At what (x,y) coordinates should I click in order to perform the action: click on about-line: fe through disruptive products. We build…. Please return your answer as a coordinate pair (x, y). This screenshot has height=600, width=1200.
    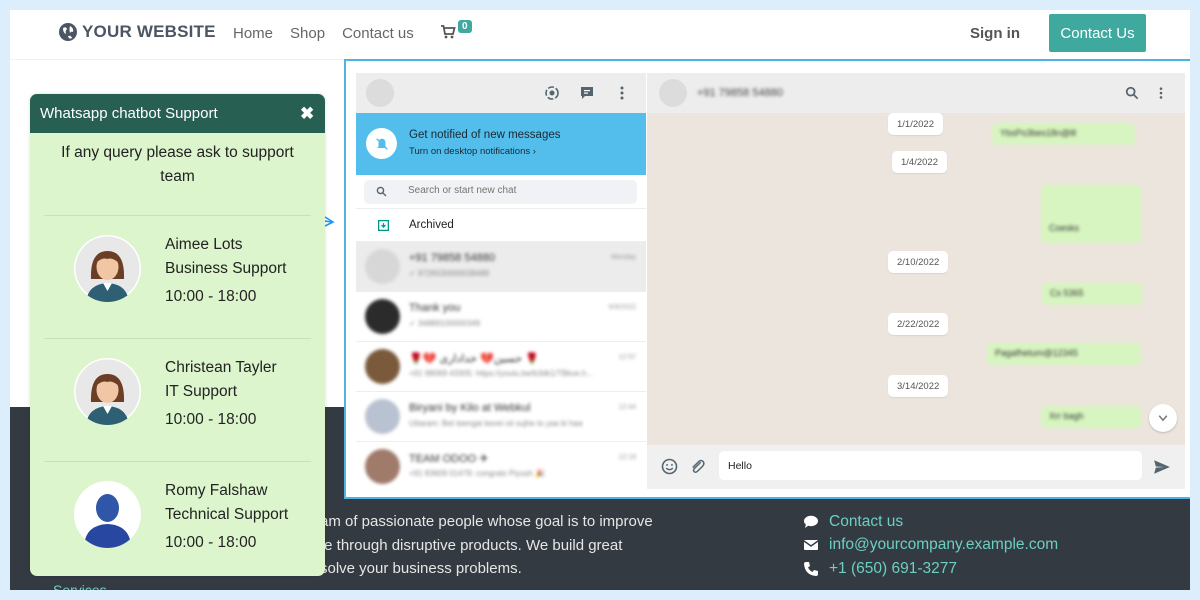
    Looking at the image, I should click on (471, 545).